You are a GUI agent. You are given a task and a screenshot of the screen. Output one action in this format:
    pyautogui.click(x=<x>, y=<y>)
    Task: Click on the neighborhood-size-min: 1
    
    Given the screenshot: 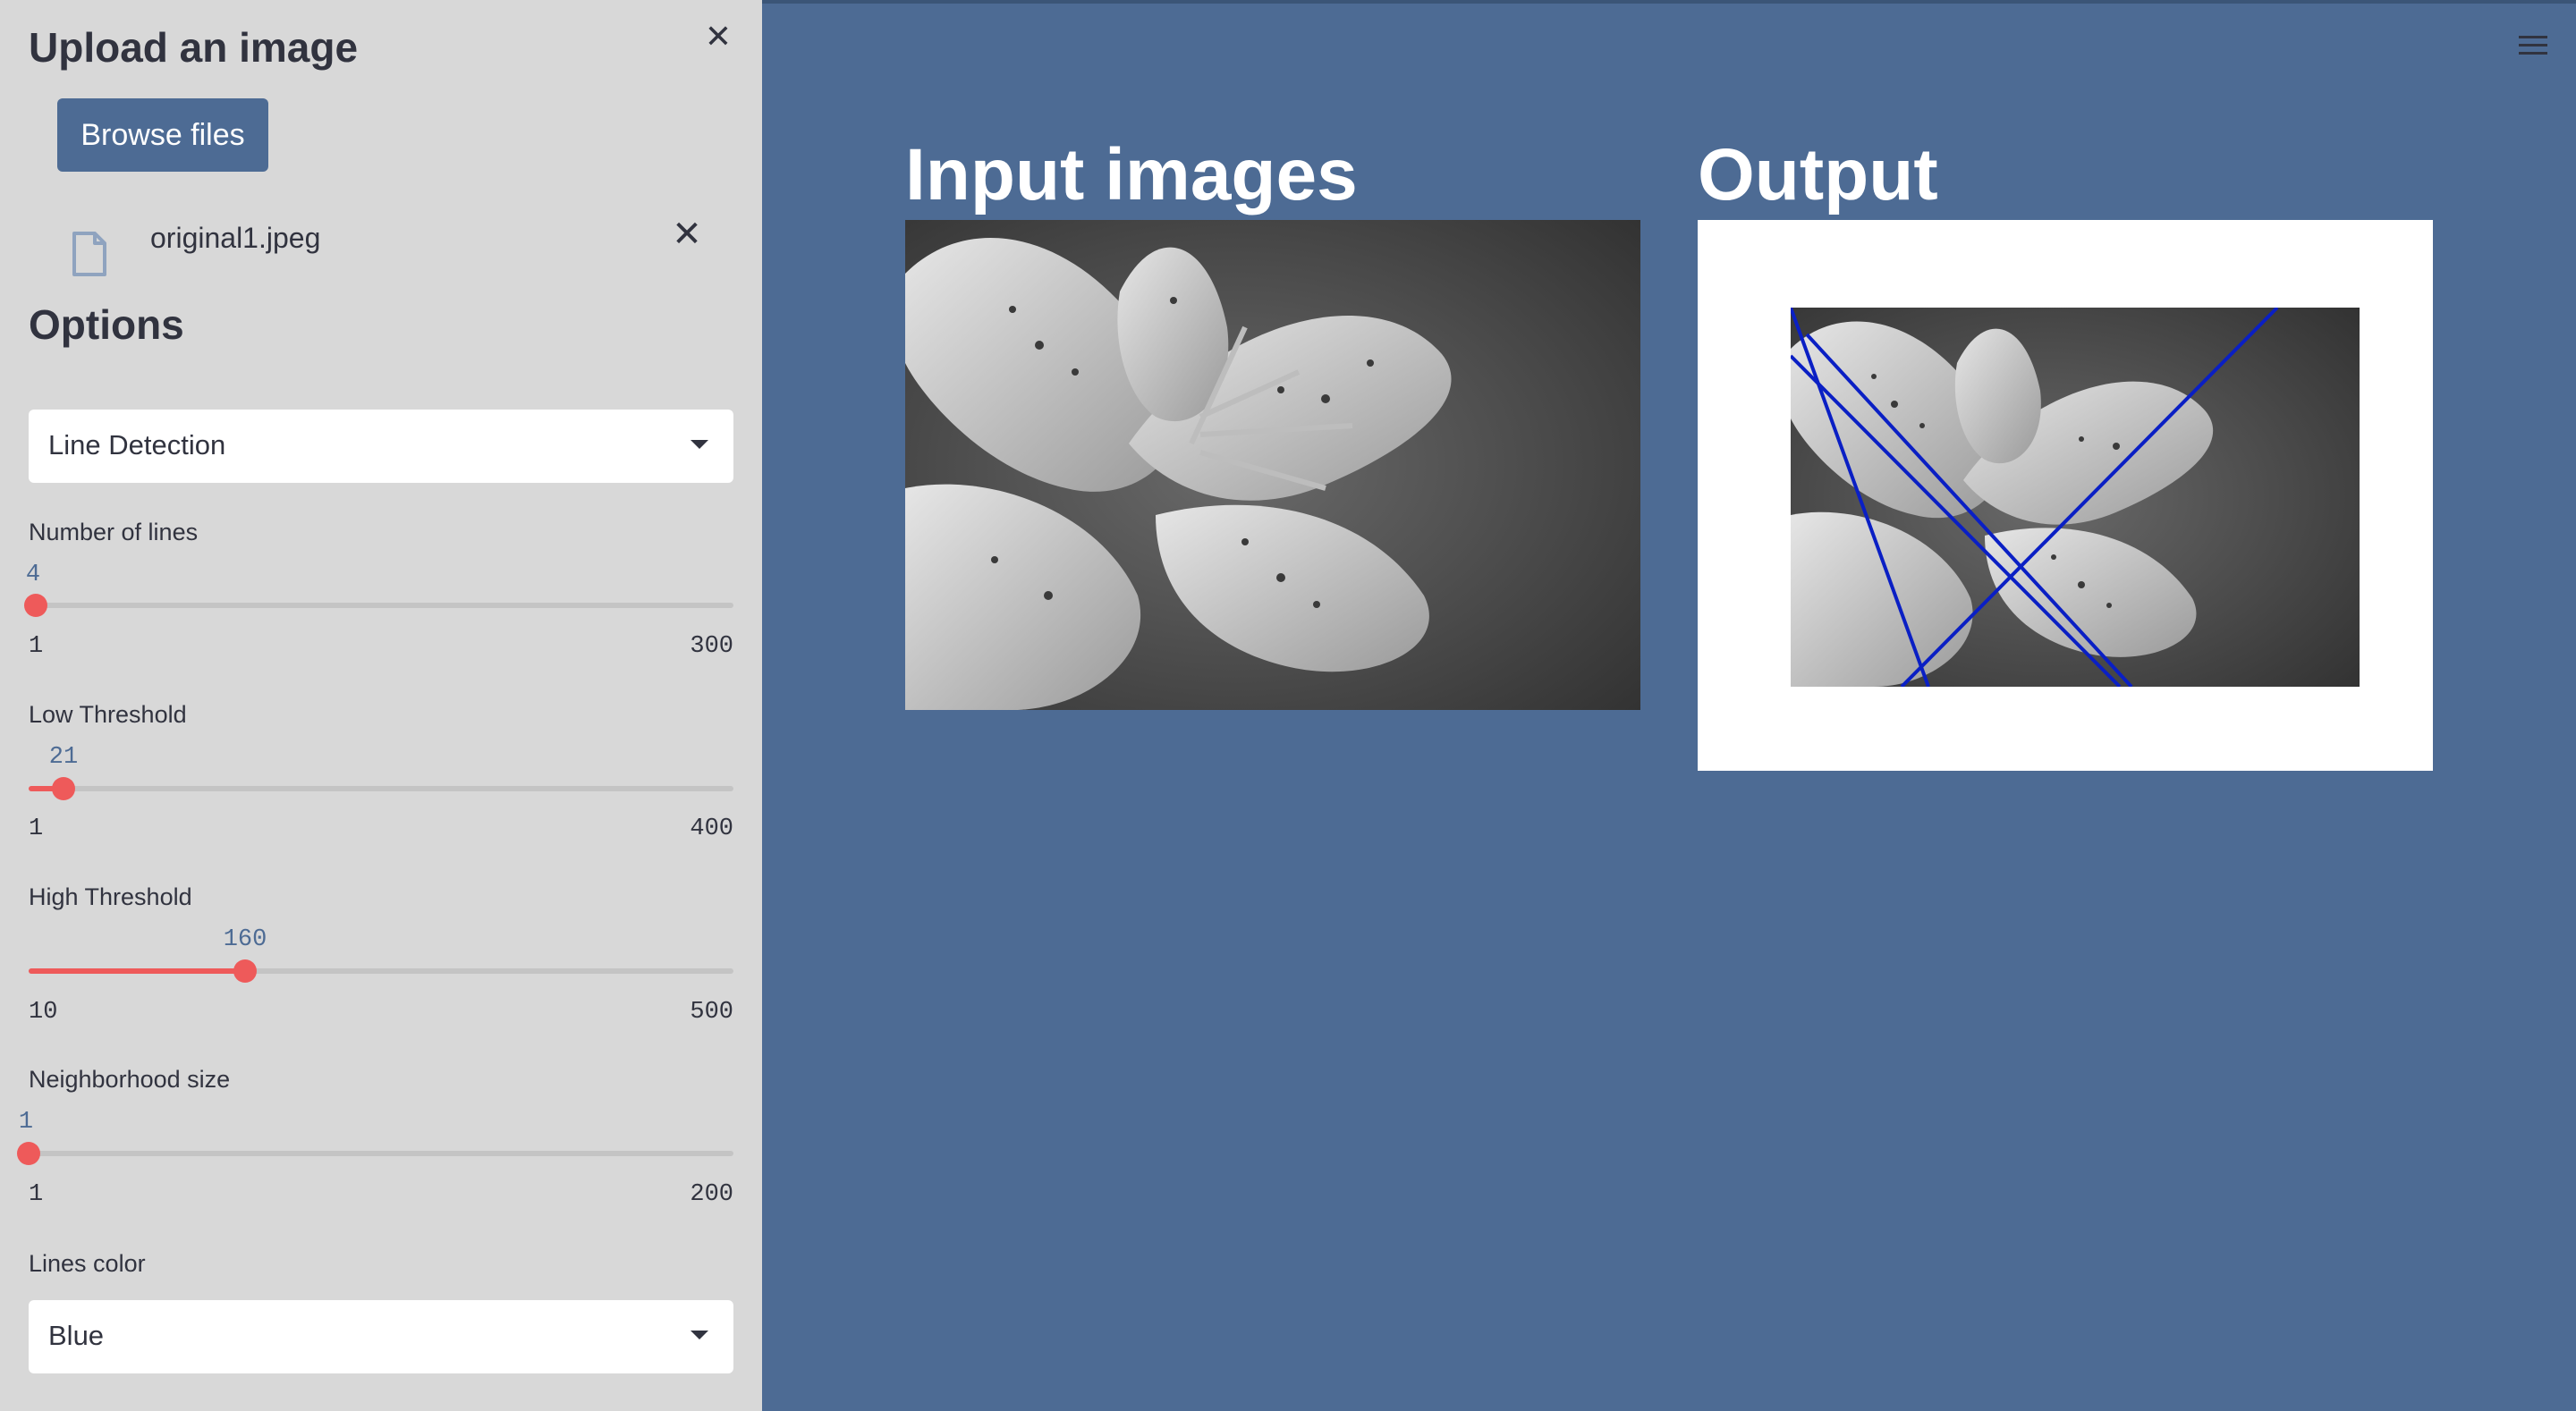 What is the action you would take?
    pyautogui.click(x=36, y=1194)
    